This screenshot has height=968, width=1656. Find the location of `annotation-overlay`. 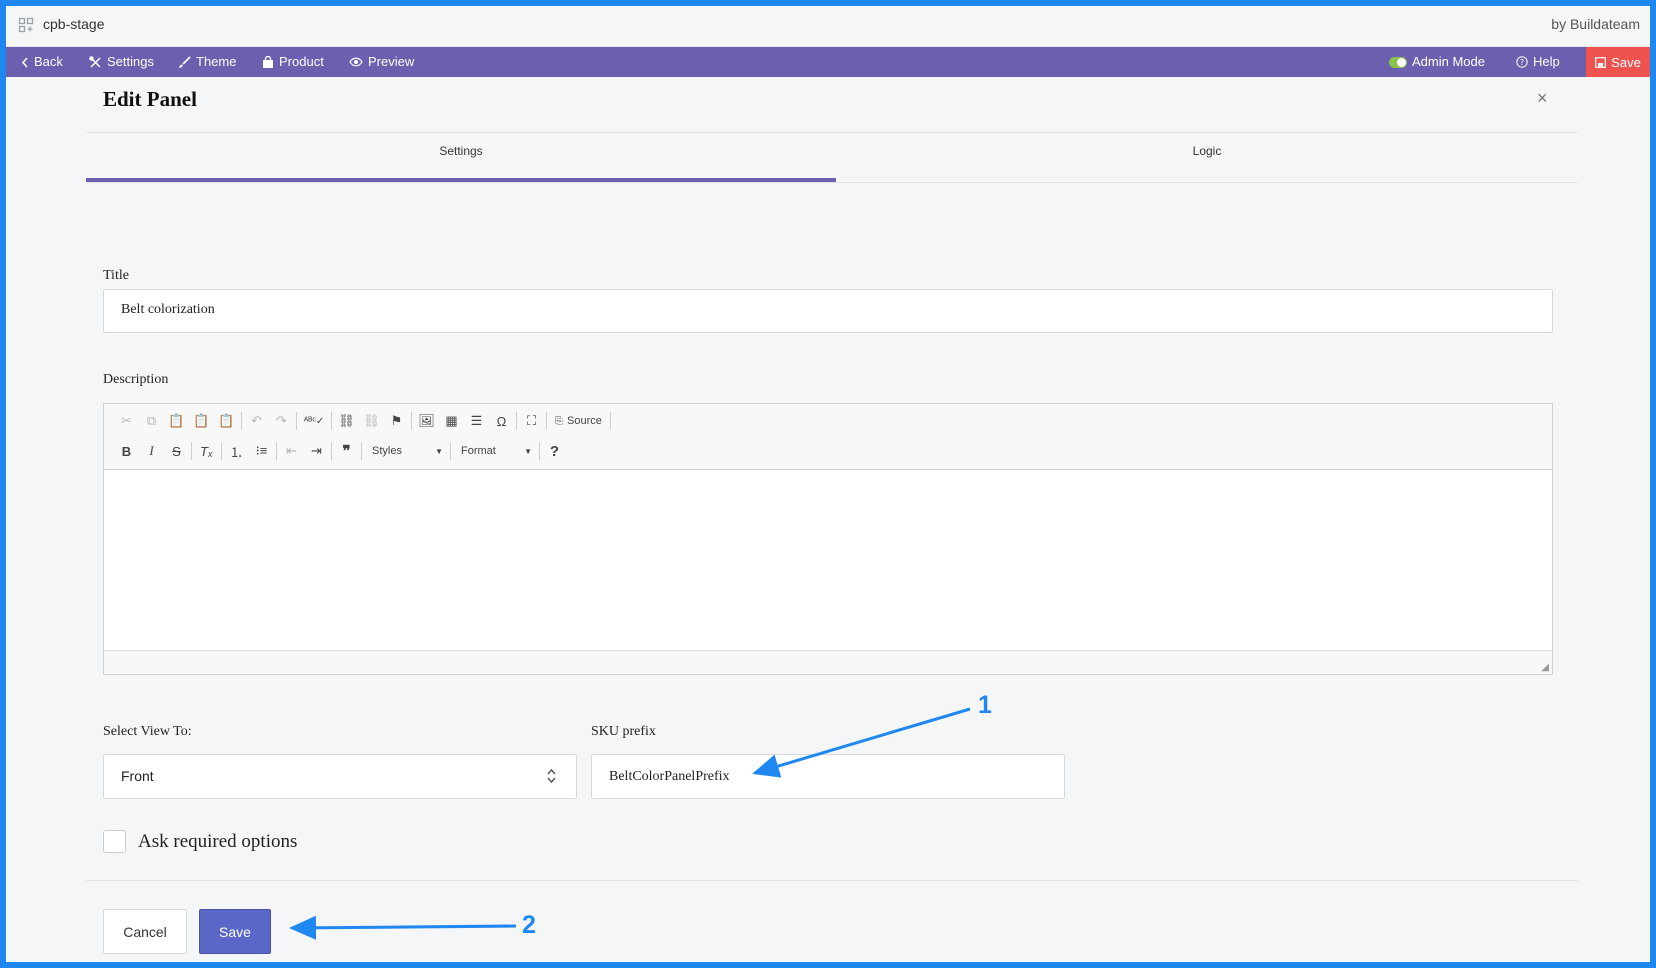

annotation-overlay is located at coordinates (630, 823).